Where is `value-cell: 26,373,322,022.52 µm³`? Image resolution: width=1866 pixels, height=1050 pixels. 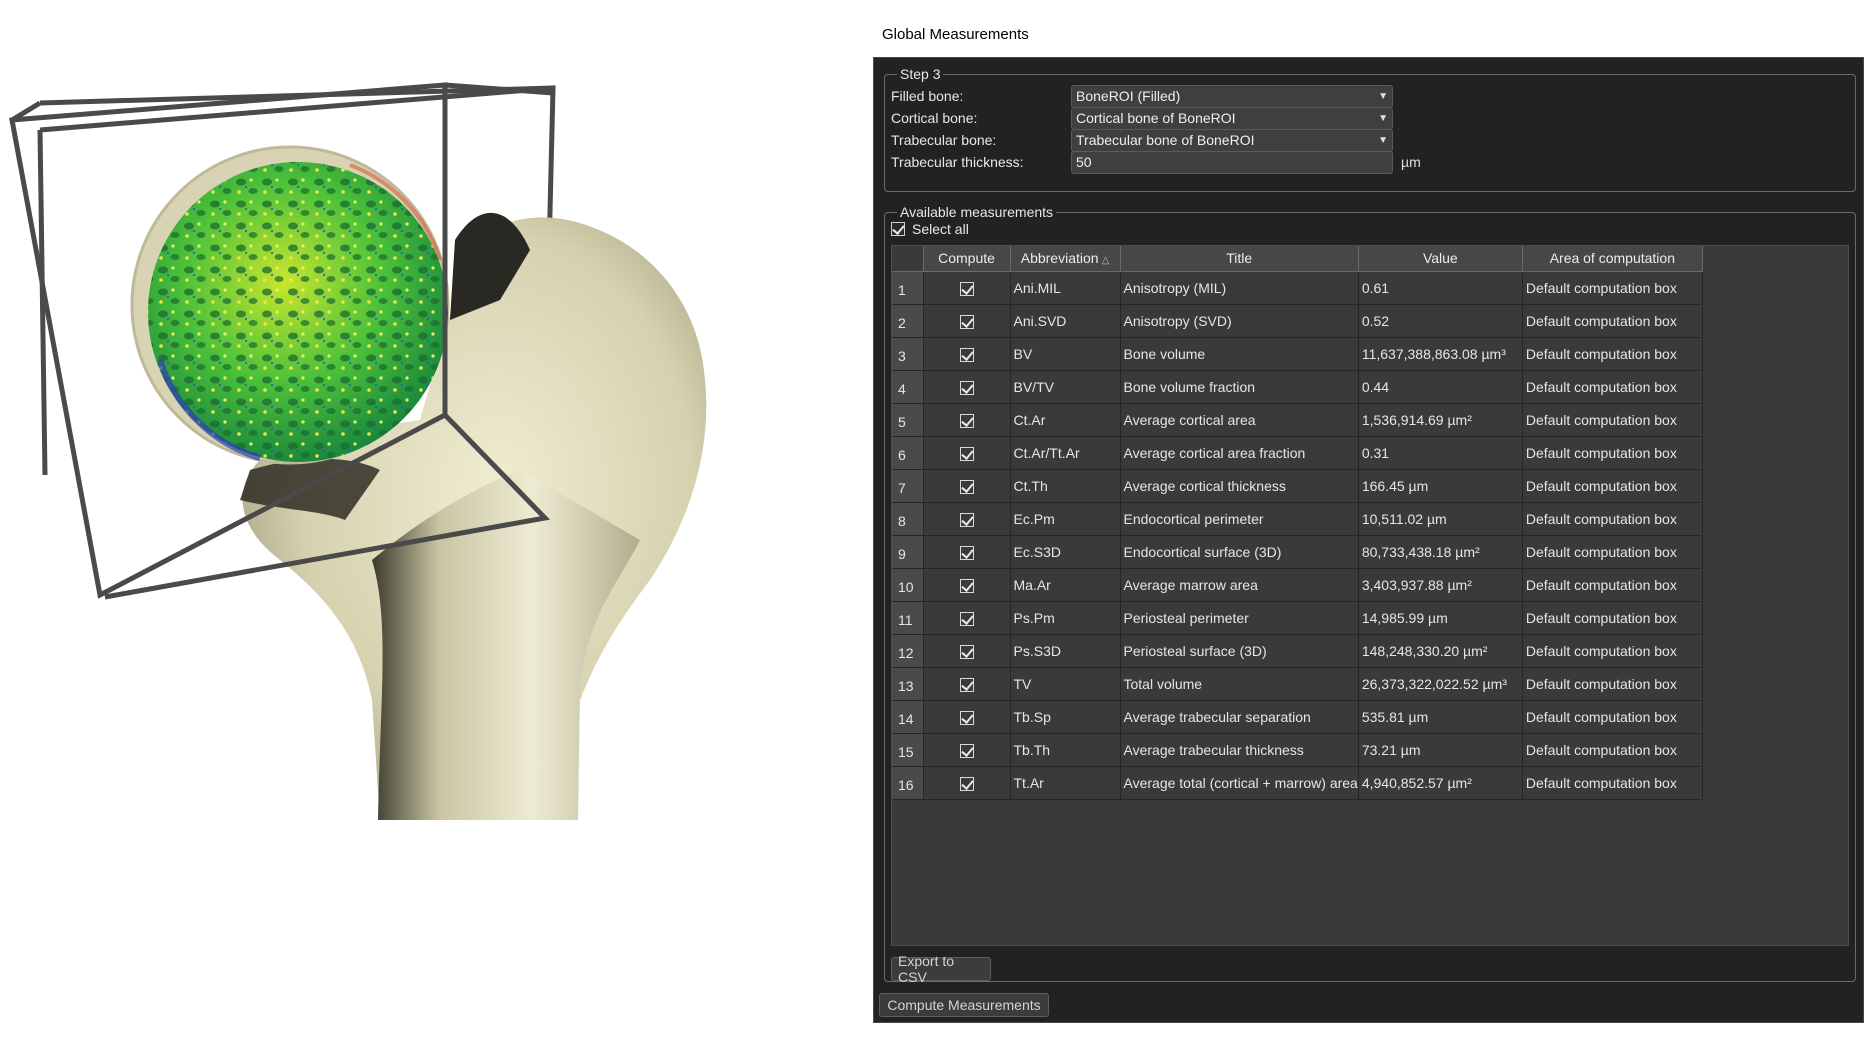
value-cell: 26,373,322,022.52 µm³ is located at coordinates (1440, 684).